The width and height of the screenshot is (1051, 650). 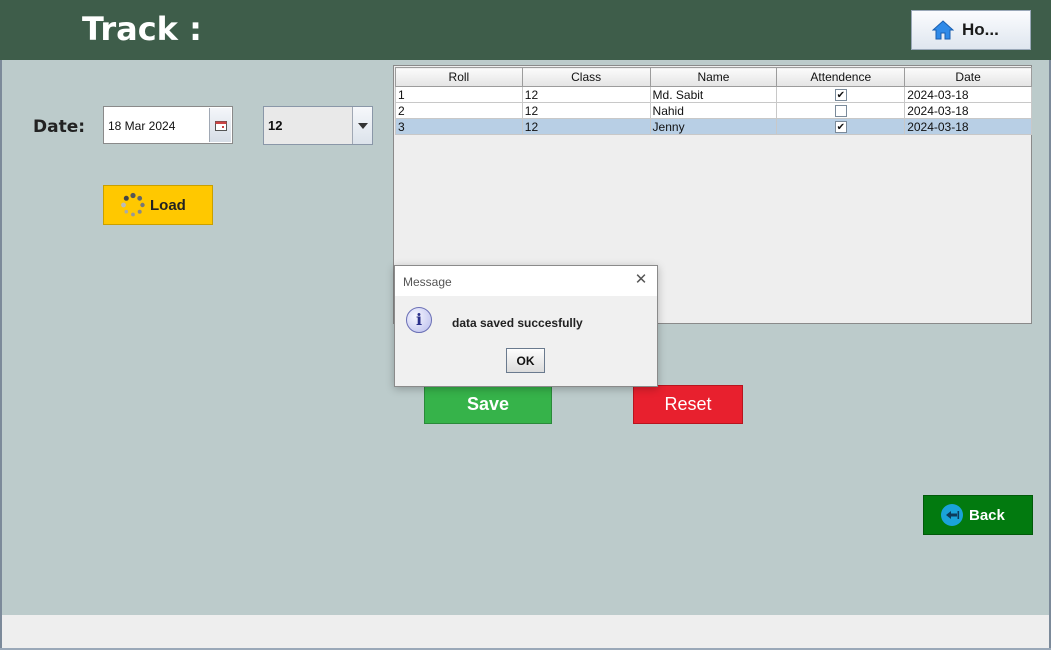 I want to click on back-button: Back, so click(x=978, y=515).